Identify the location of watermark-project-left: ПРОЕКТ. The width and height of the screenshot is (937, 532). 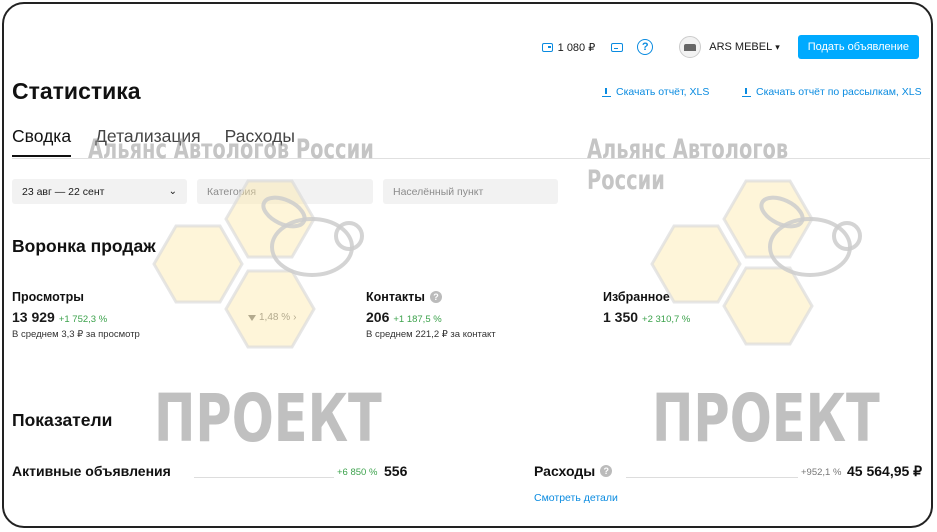
(268, 418).